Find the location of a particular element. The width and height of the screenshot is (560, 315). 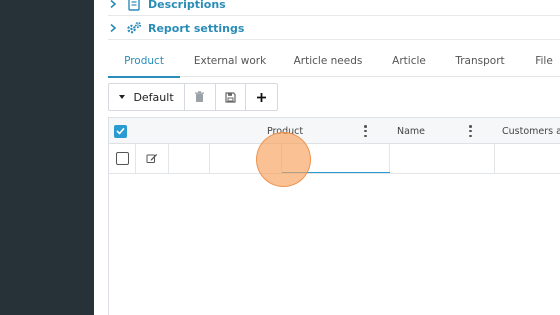

name-cell is located at coordinates (442, 158).